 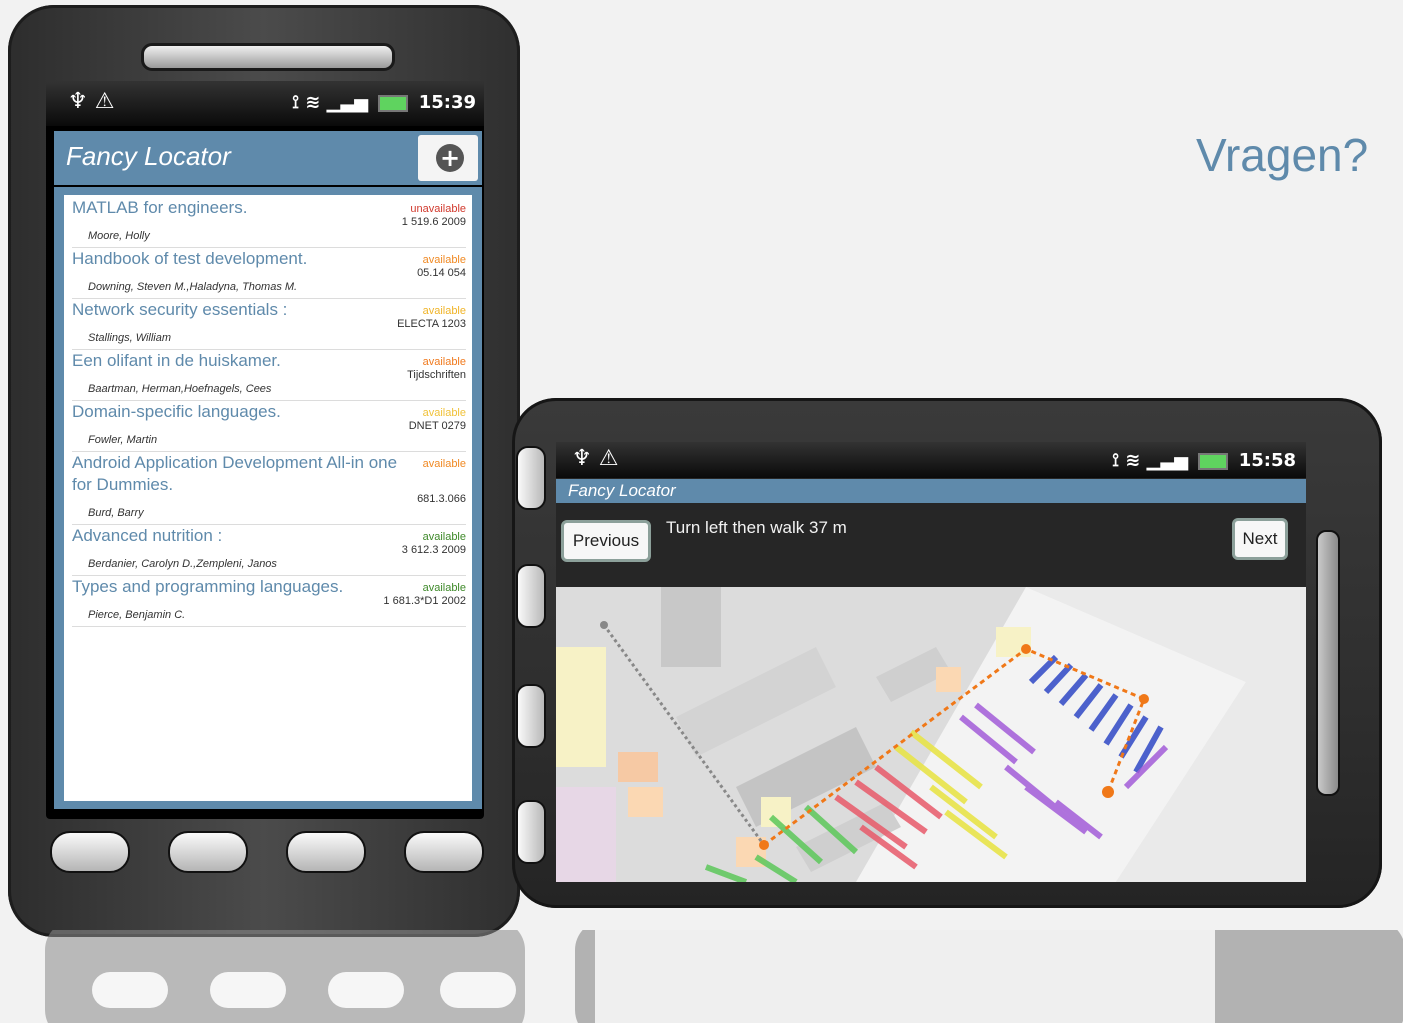 I want to click on book-title: MATLAB for engineers., so click(x=160, y=207).